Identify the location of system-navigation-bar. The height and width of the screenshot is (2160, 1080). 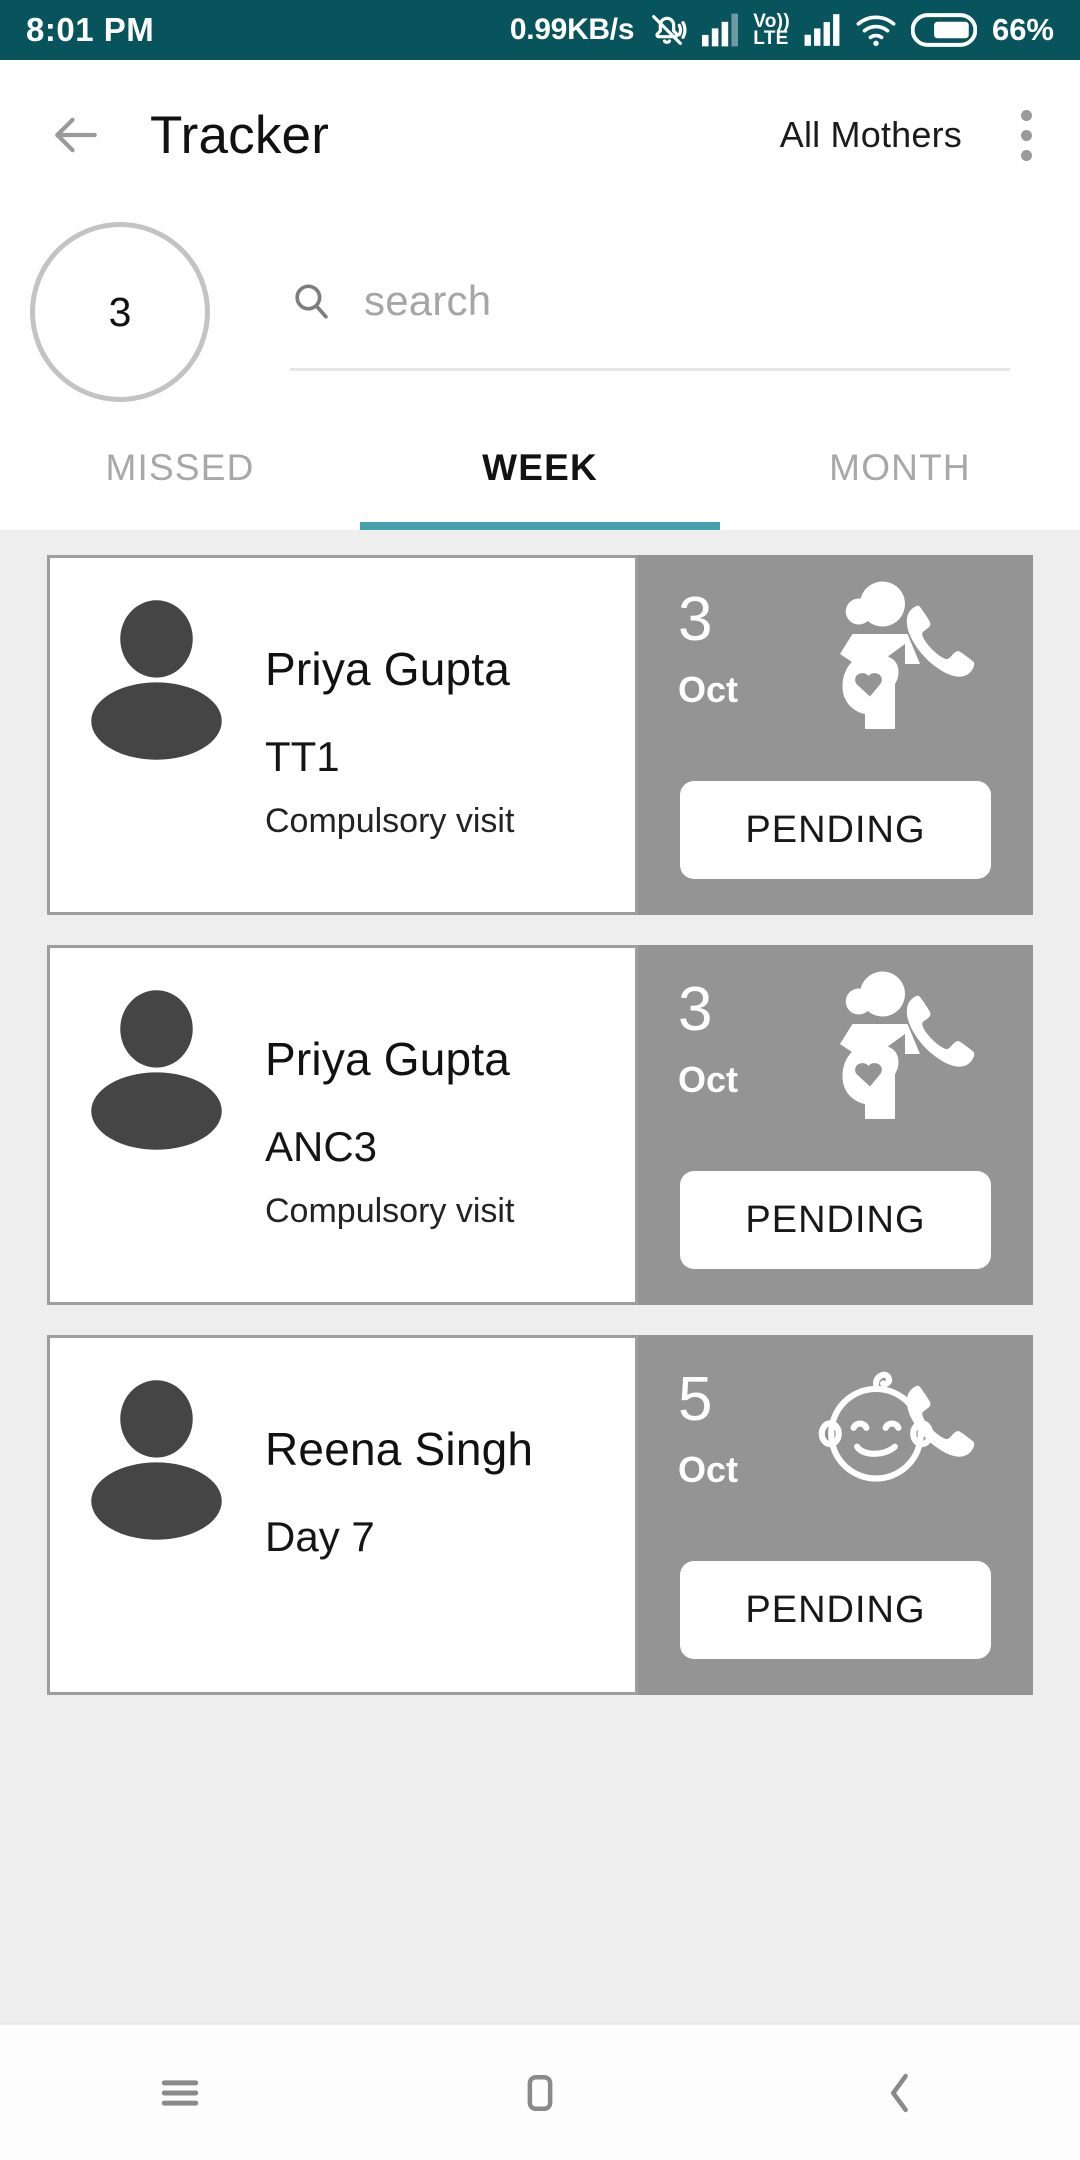
(540, 2091).